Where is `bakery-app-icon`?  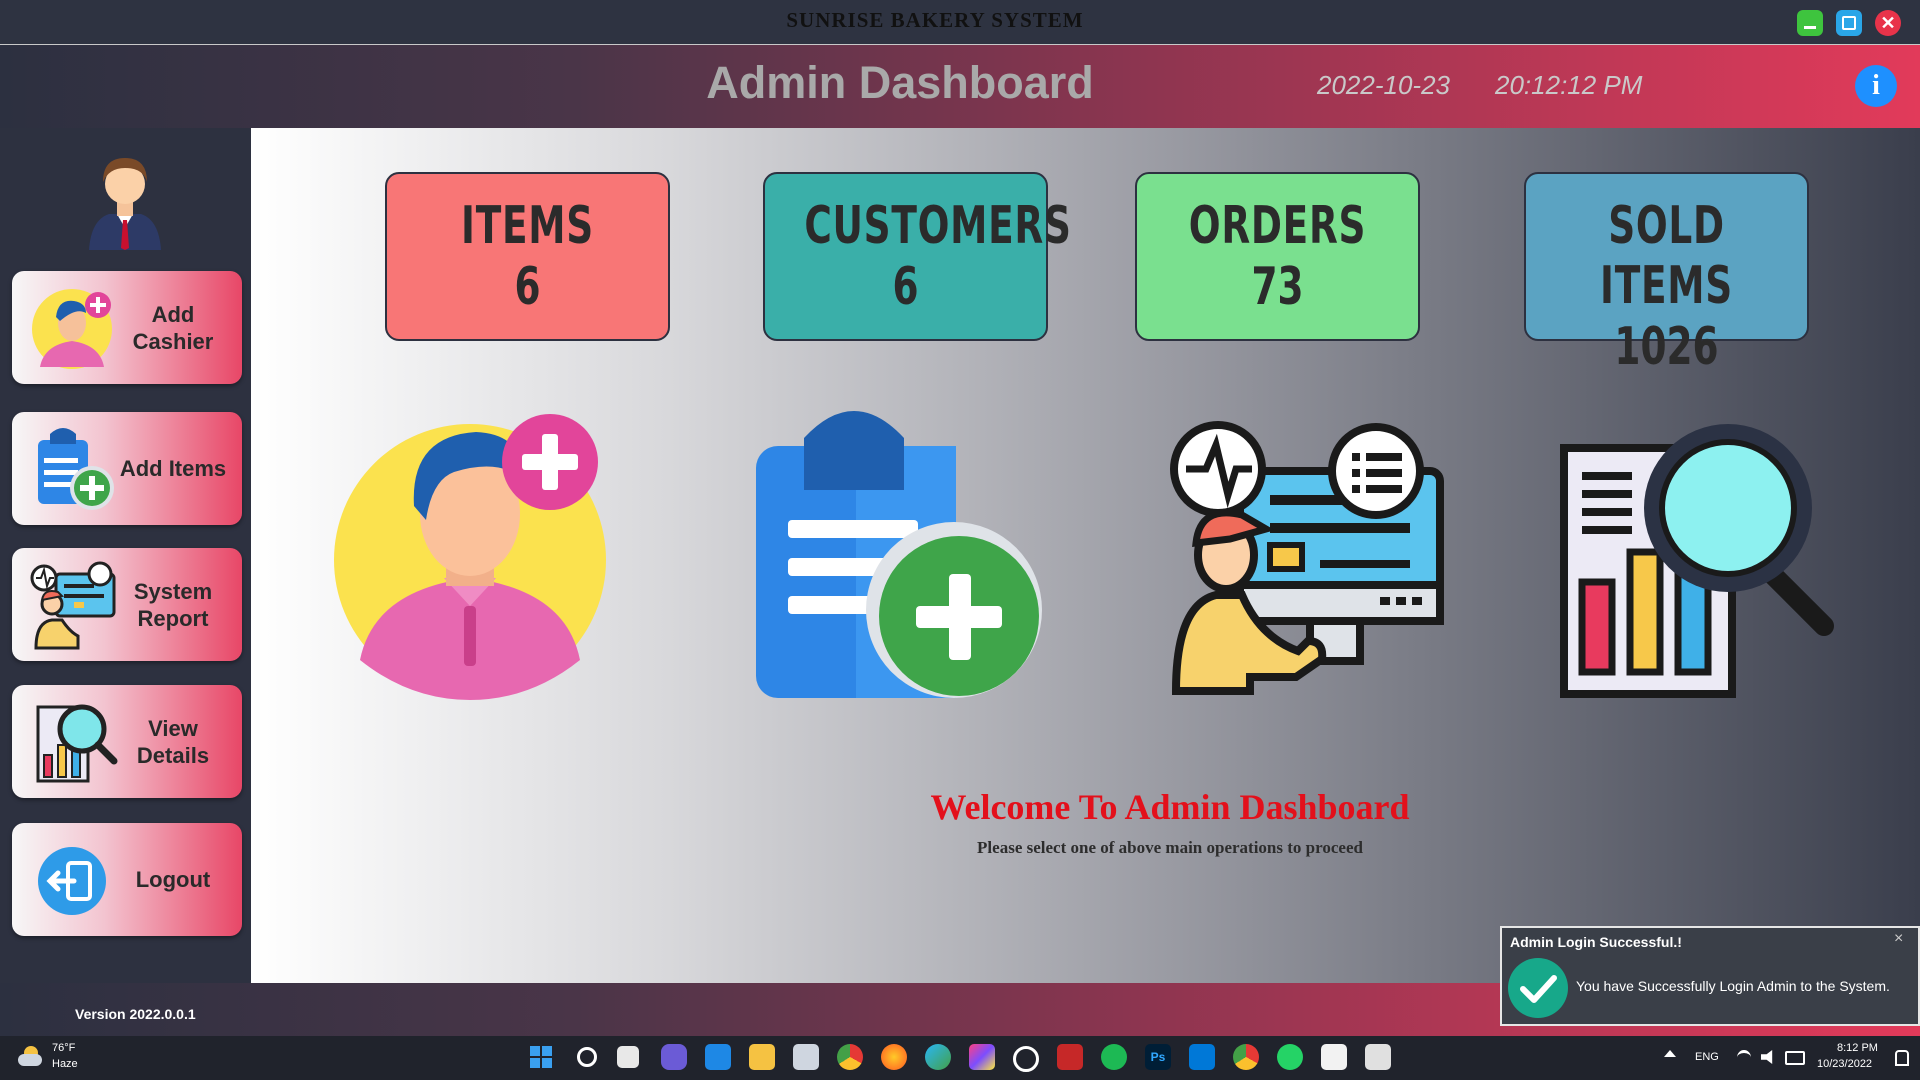
bakery-app-icon is located at coordinates (1334, 1057).